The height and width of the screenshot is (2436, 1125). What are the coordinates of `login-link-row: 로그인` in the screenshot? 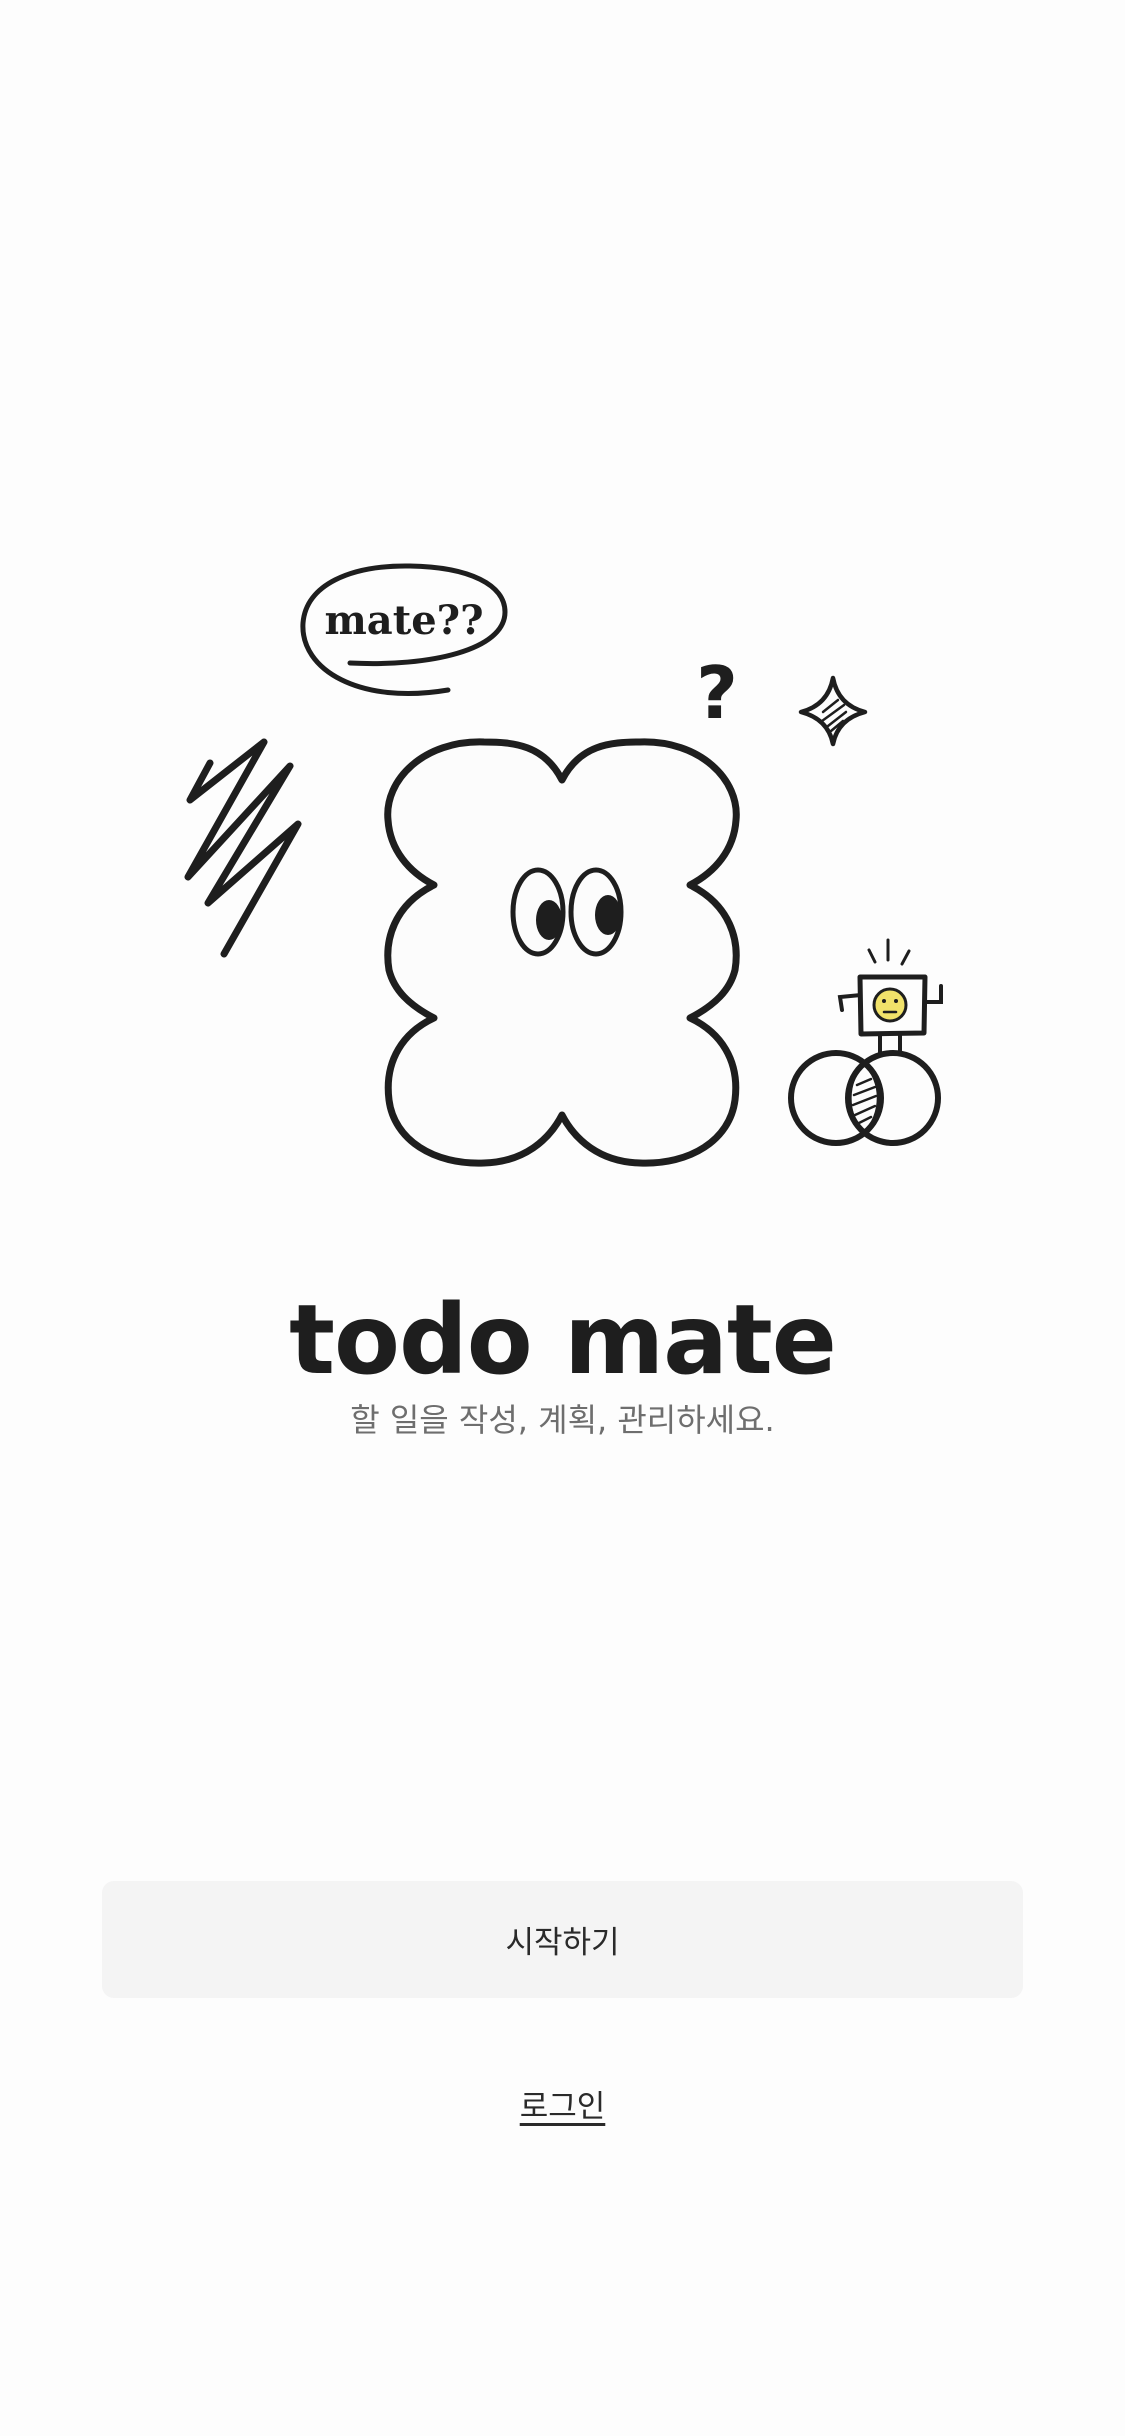 It's located at (562, 2107).